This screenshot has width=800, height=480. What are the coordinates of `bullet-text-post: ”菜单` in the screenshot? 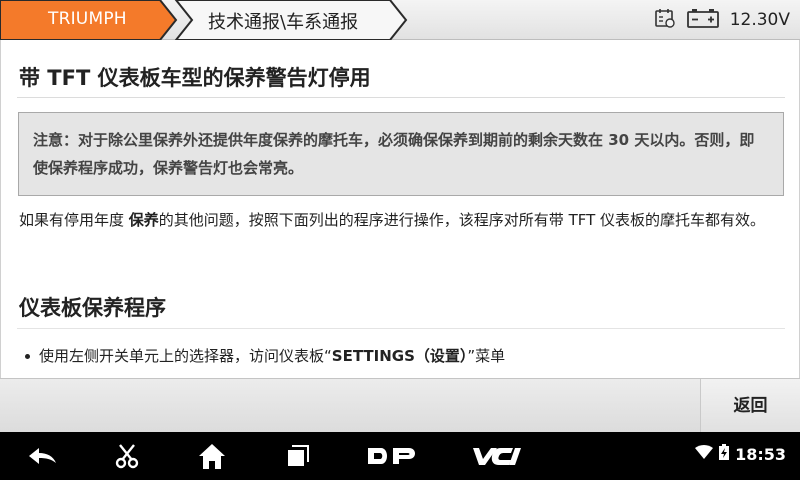 It's located at (486, 356).